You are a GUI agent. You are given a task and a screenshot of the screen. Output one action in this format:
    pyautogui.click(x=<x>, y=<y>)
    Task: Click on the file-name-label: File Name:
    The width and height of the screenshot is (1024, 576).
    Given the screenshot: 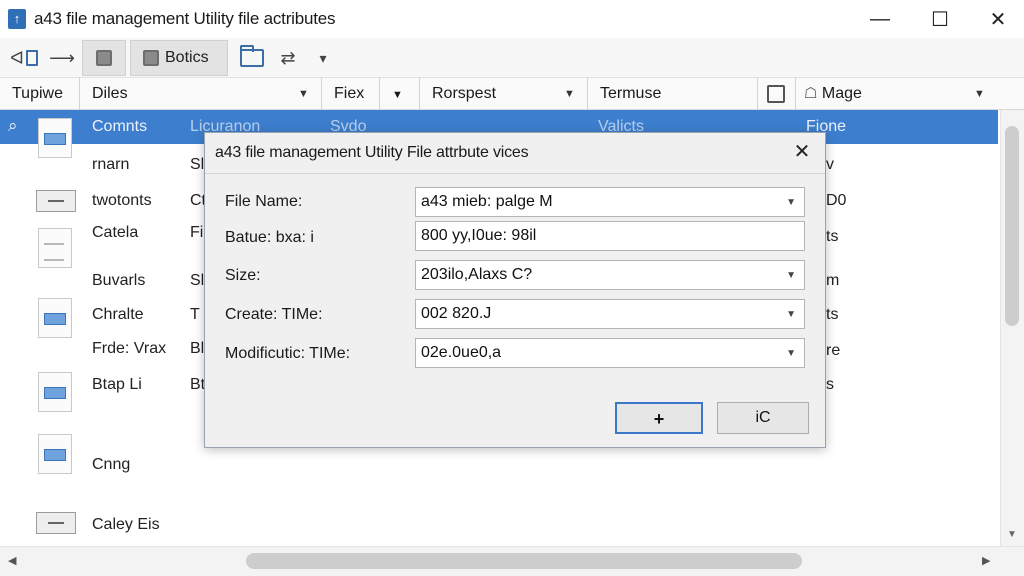 What is the action you would take?
    pyautogui.click(x=264, y=201)
    